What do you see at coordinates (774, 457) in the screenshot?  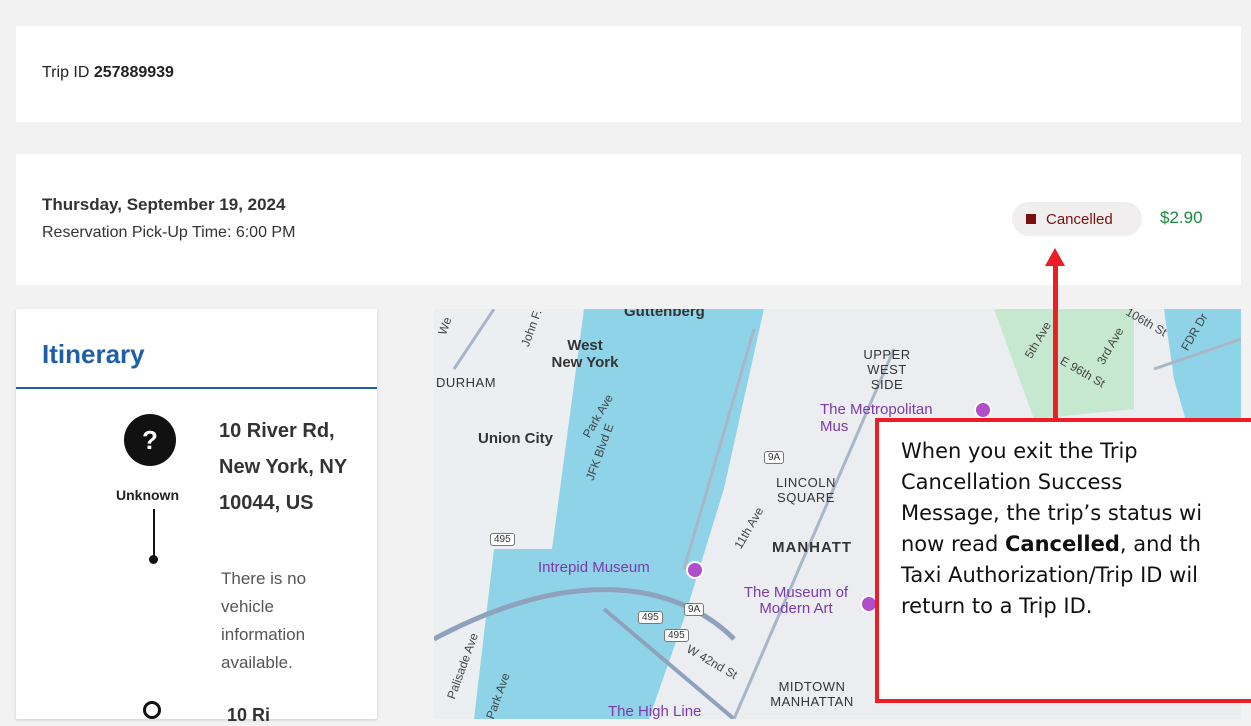 I see `route-9a-shield-2: 9A` at bounding box center [774, 457].